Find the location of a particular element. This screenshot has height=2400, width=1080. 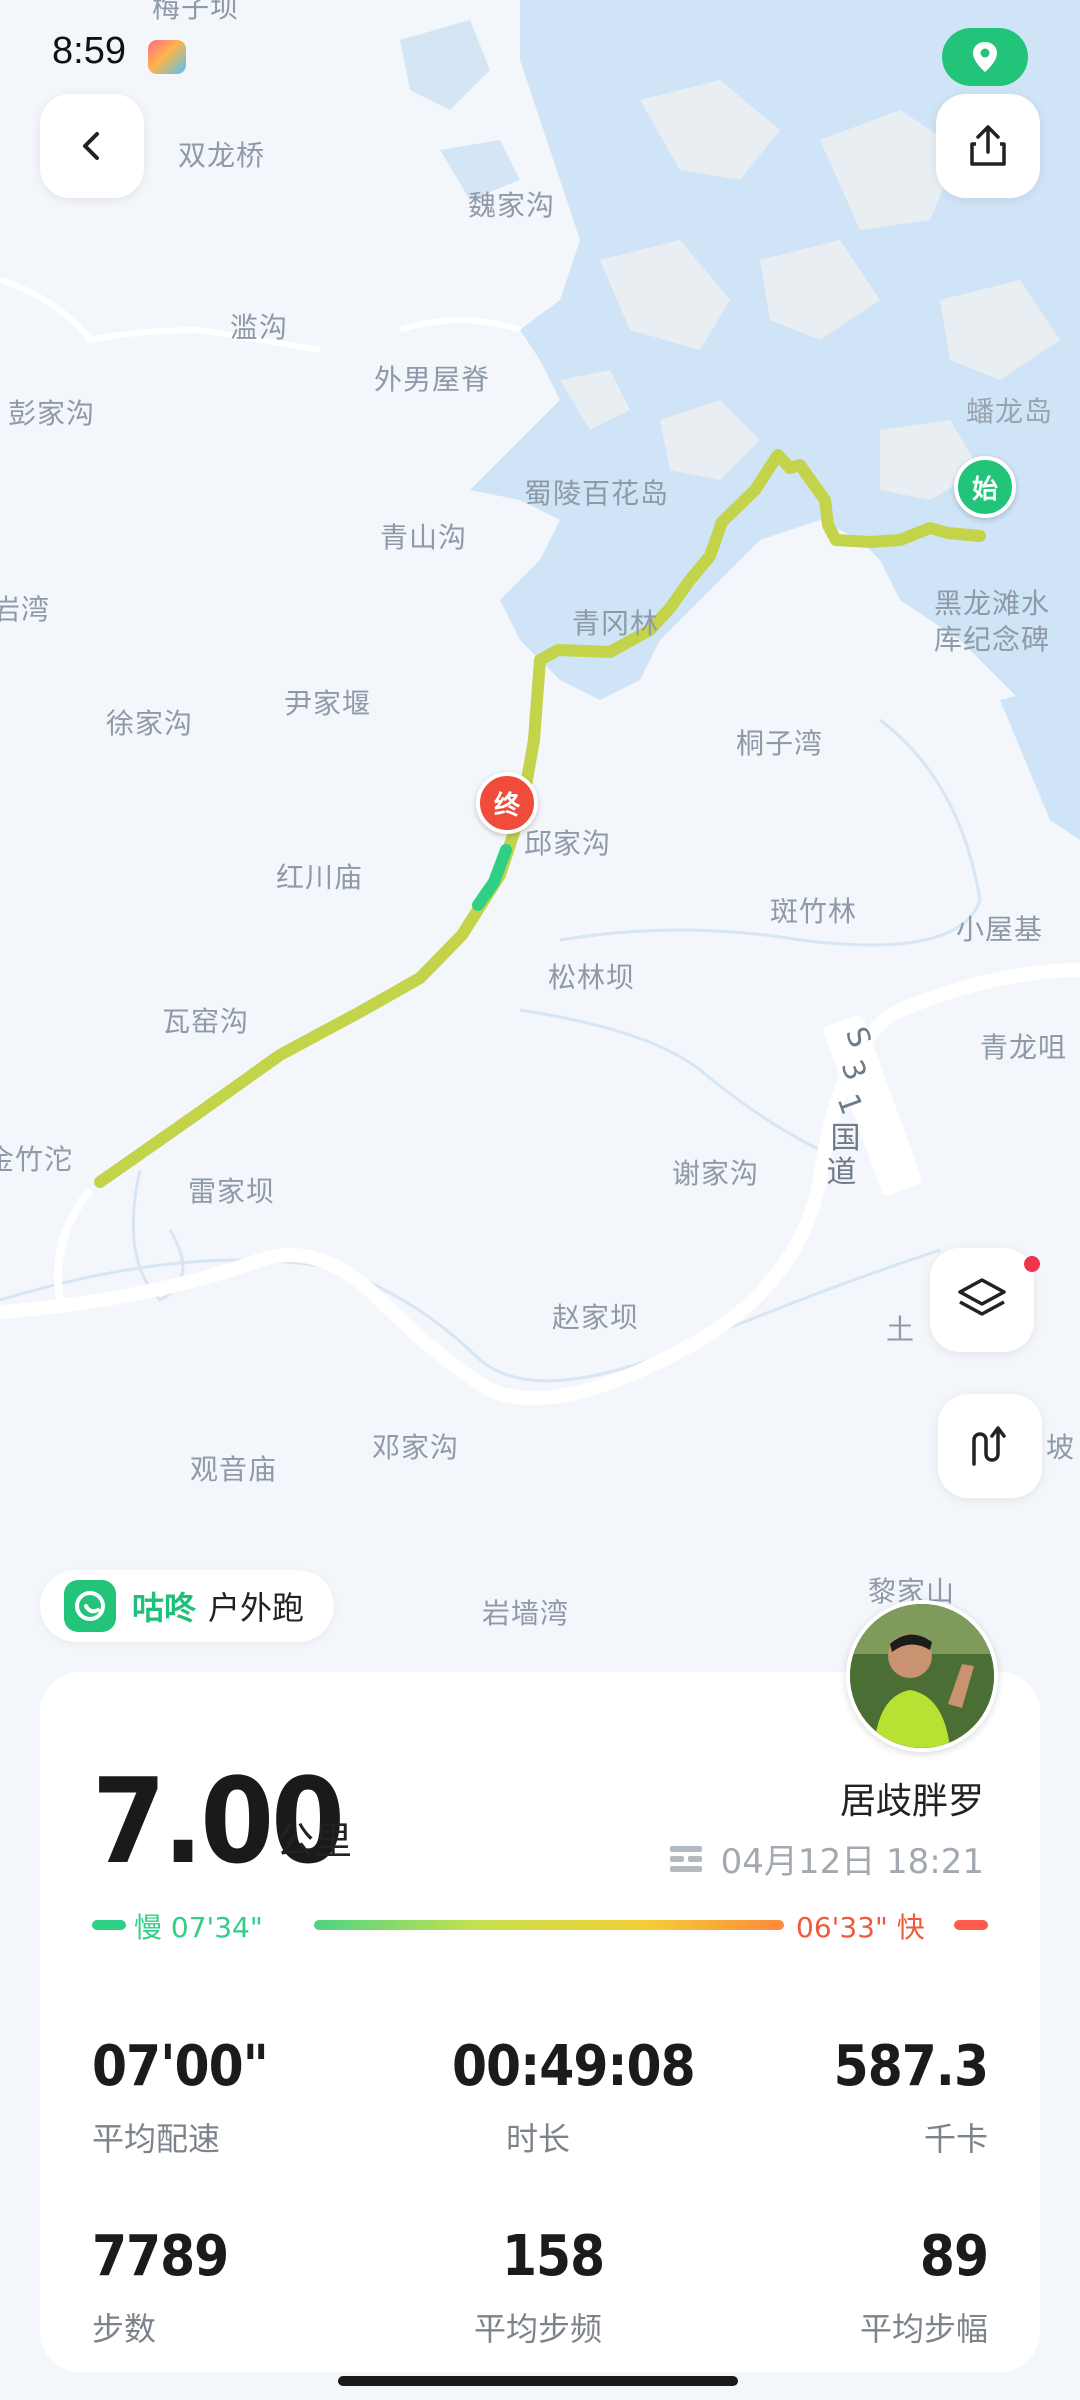

calories-label: 千卡 is located at coordinates (955, 2139).